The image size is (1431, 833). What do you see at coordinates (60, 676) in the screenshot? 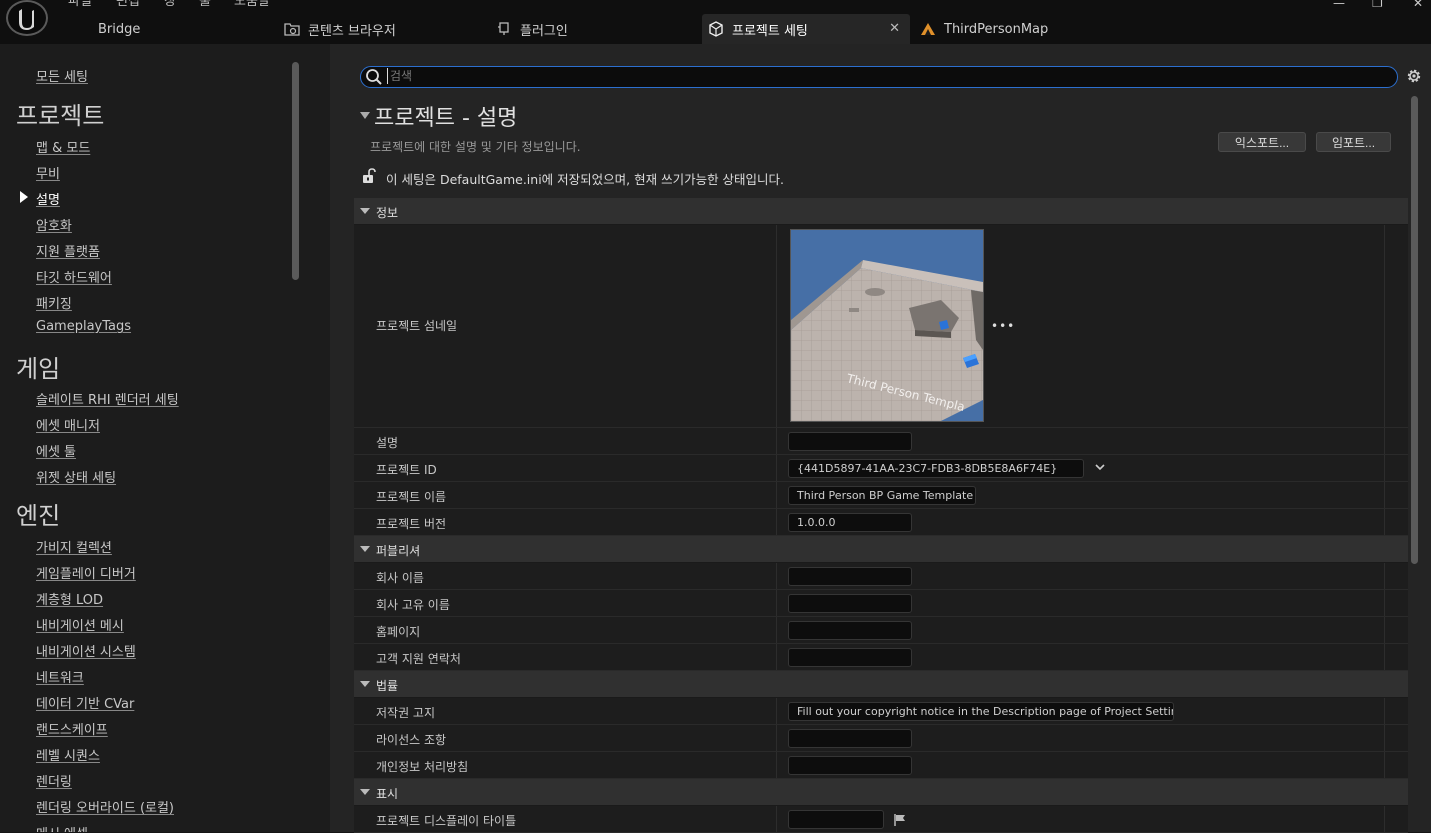
I see `sidebar-item-network: 네트워크` at bounding box center [60, 676].